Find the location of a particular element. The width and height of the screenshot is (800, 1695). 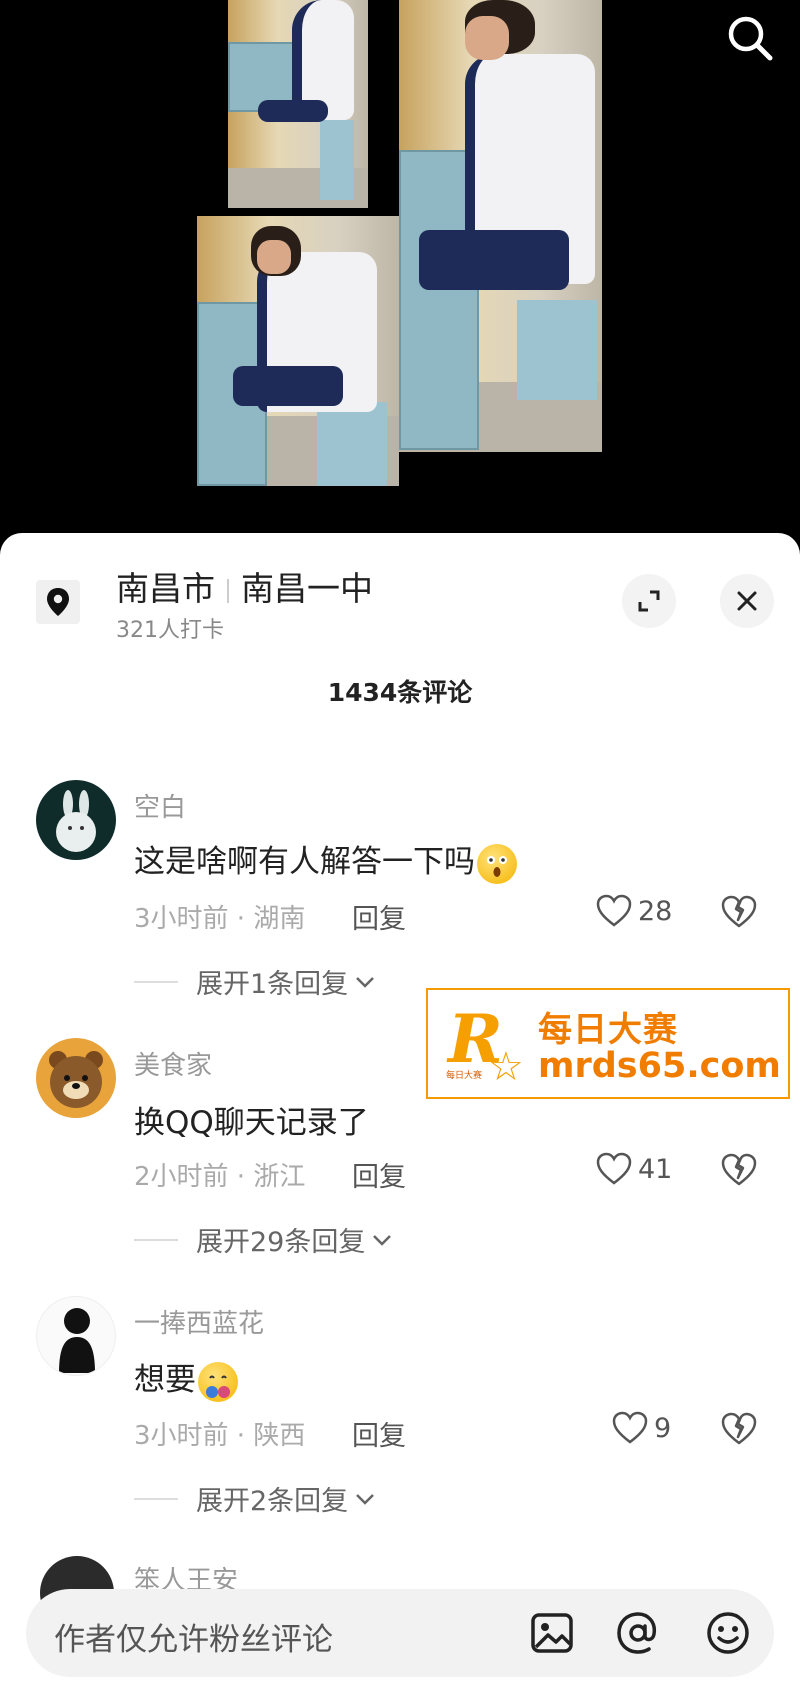

at-icon is located at coordinates (638, 1633).